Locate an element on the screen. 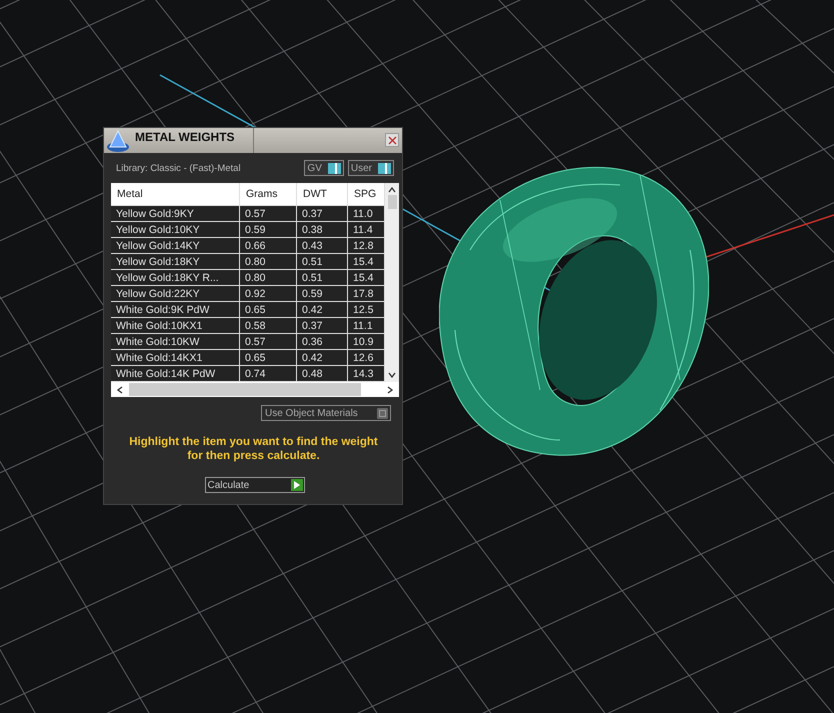 The image size is (834, 713). column-header: SPG is located at coordinates (366, 194).